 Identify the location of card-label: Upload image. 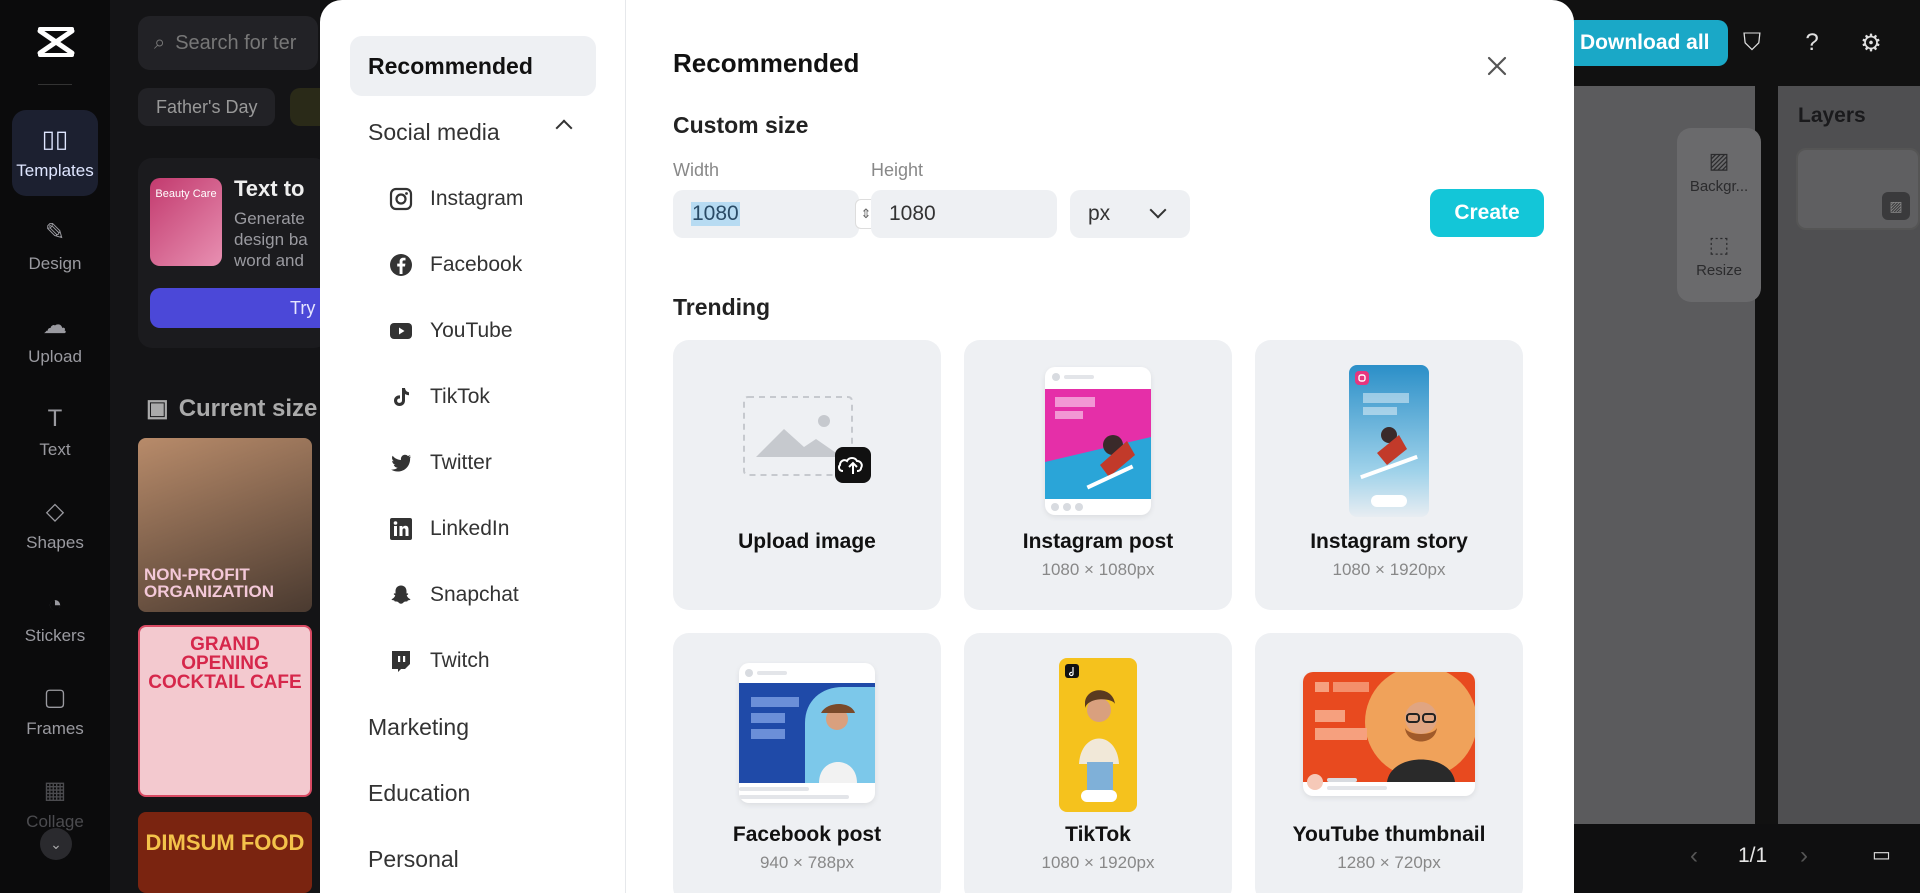
(807, 541).